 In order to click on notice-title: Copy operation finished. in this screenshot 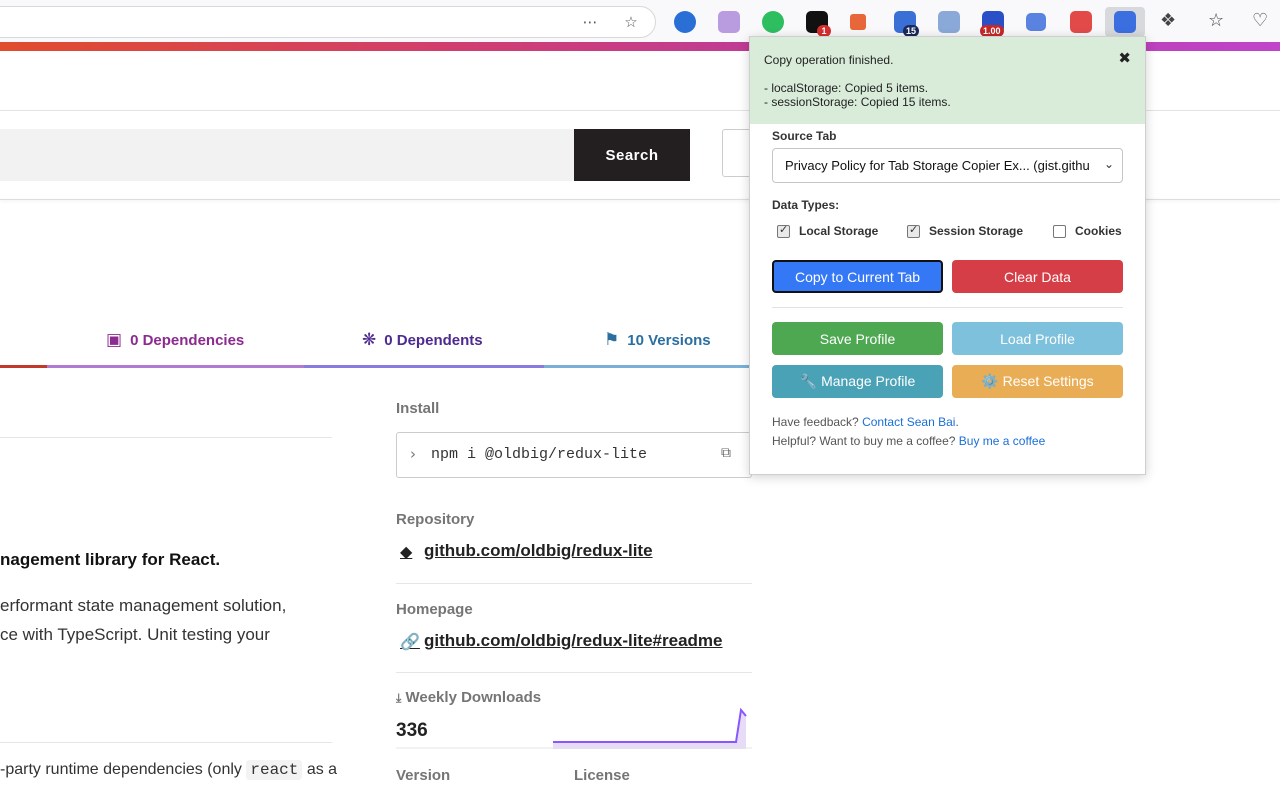, I will do `click(829, 60)`.